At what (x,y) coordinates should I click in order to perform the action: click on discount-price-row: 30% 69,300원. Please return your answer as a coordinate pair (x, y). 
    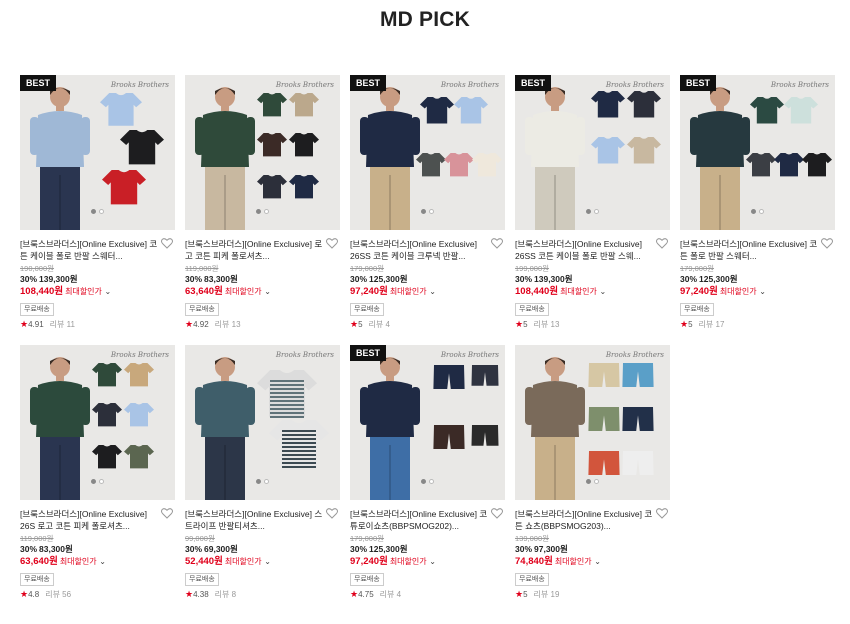
    Looking at the image, I should click on (262, 549).